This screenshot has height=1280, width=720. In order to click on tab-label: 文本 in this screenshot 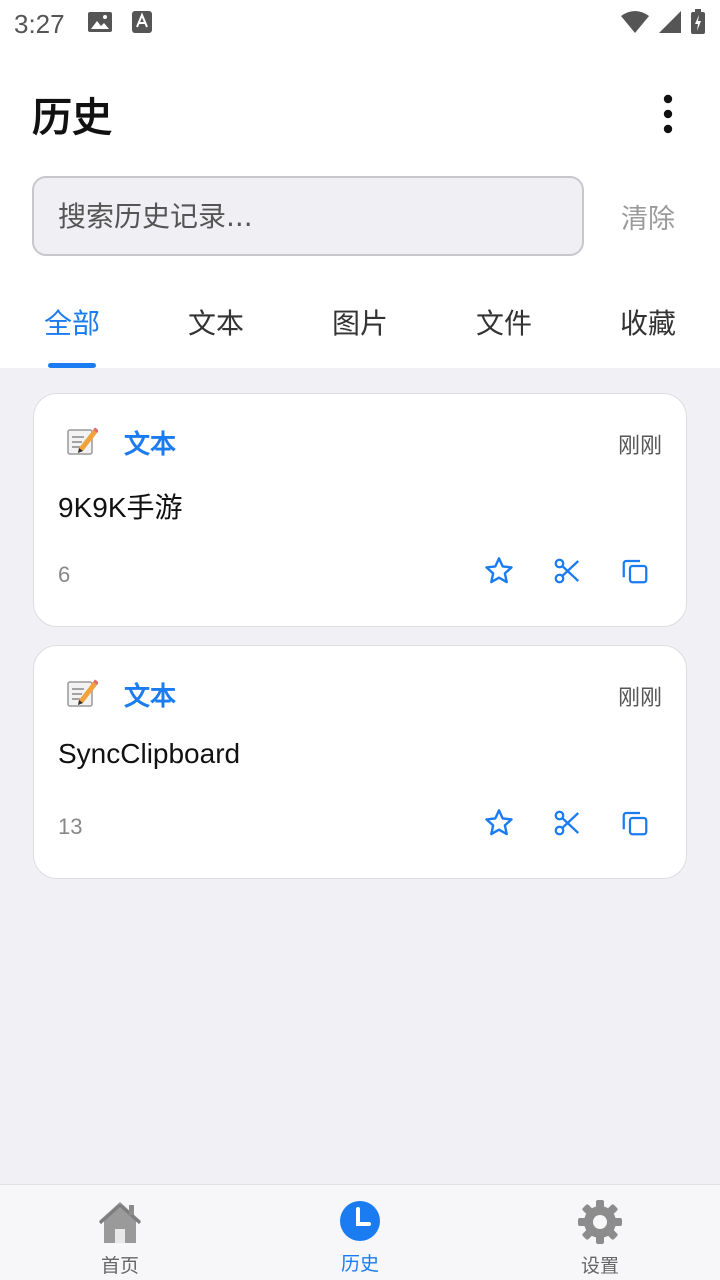, I will do `click(215, 323)`.